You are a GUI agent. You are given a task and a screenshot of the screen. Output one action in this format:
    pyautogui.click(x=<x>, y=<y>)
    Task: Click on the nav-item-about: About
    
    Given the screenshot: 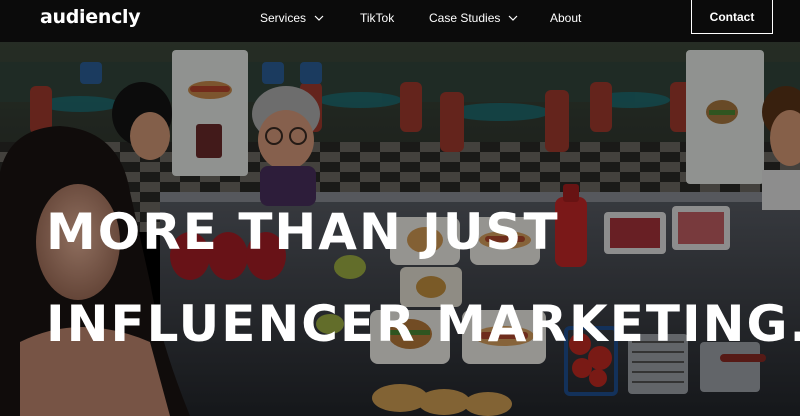 What is the action you would take?
    pyautogui.click(x=565, y=18)
    